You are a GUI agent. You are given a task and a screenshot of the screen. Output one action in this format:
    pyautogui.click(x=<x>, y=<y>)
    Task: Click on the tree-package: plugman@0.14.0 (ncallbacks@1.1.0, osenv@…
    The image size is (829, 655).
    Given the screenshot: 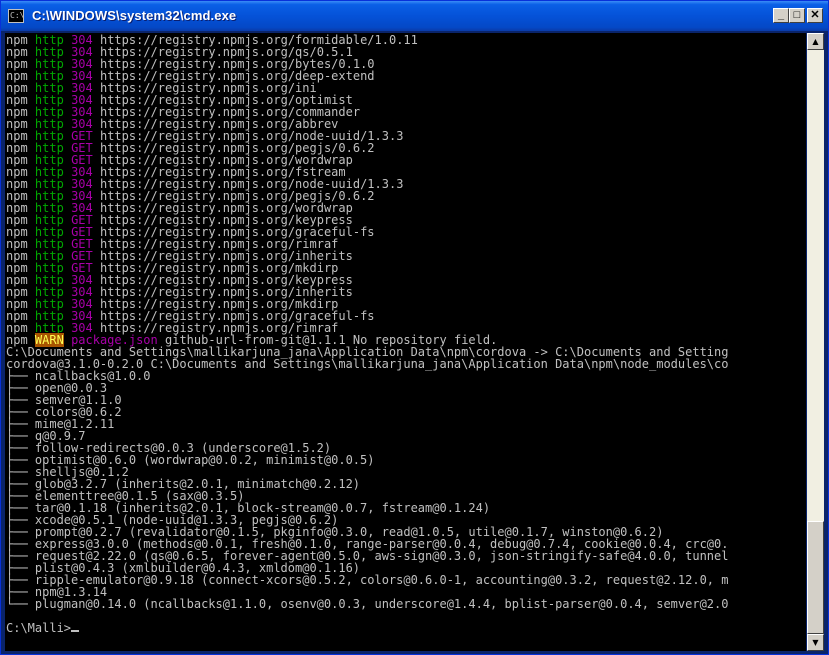 What is the action you would take?
    pyautogui.click(x=381, y=604)
    